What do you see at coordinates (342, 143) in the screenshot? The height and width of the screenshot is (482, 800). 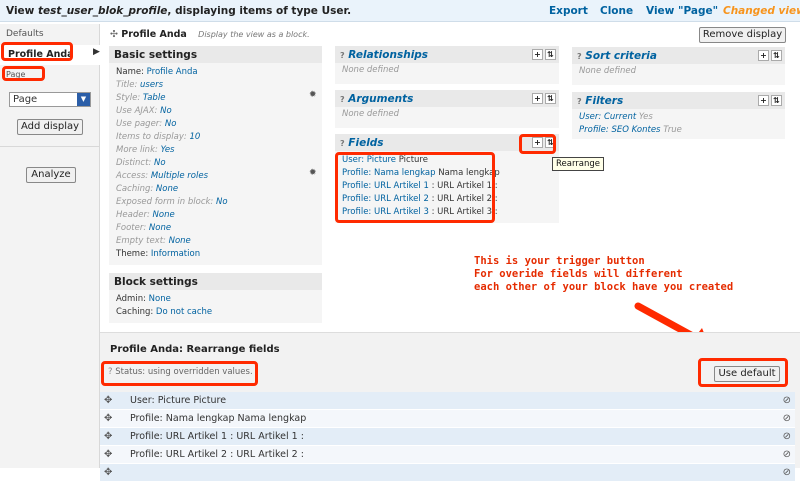 I see `help-icon: ?` at bounding box center [342, 143].